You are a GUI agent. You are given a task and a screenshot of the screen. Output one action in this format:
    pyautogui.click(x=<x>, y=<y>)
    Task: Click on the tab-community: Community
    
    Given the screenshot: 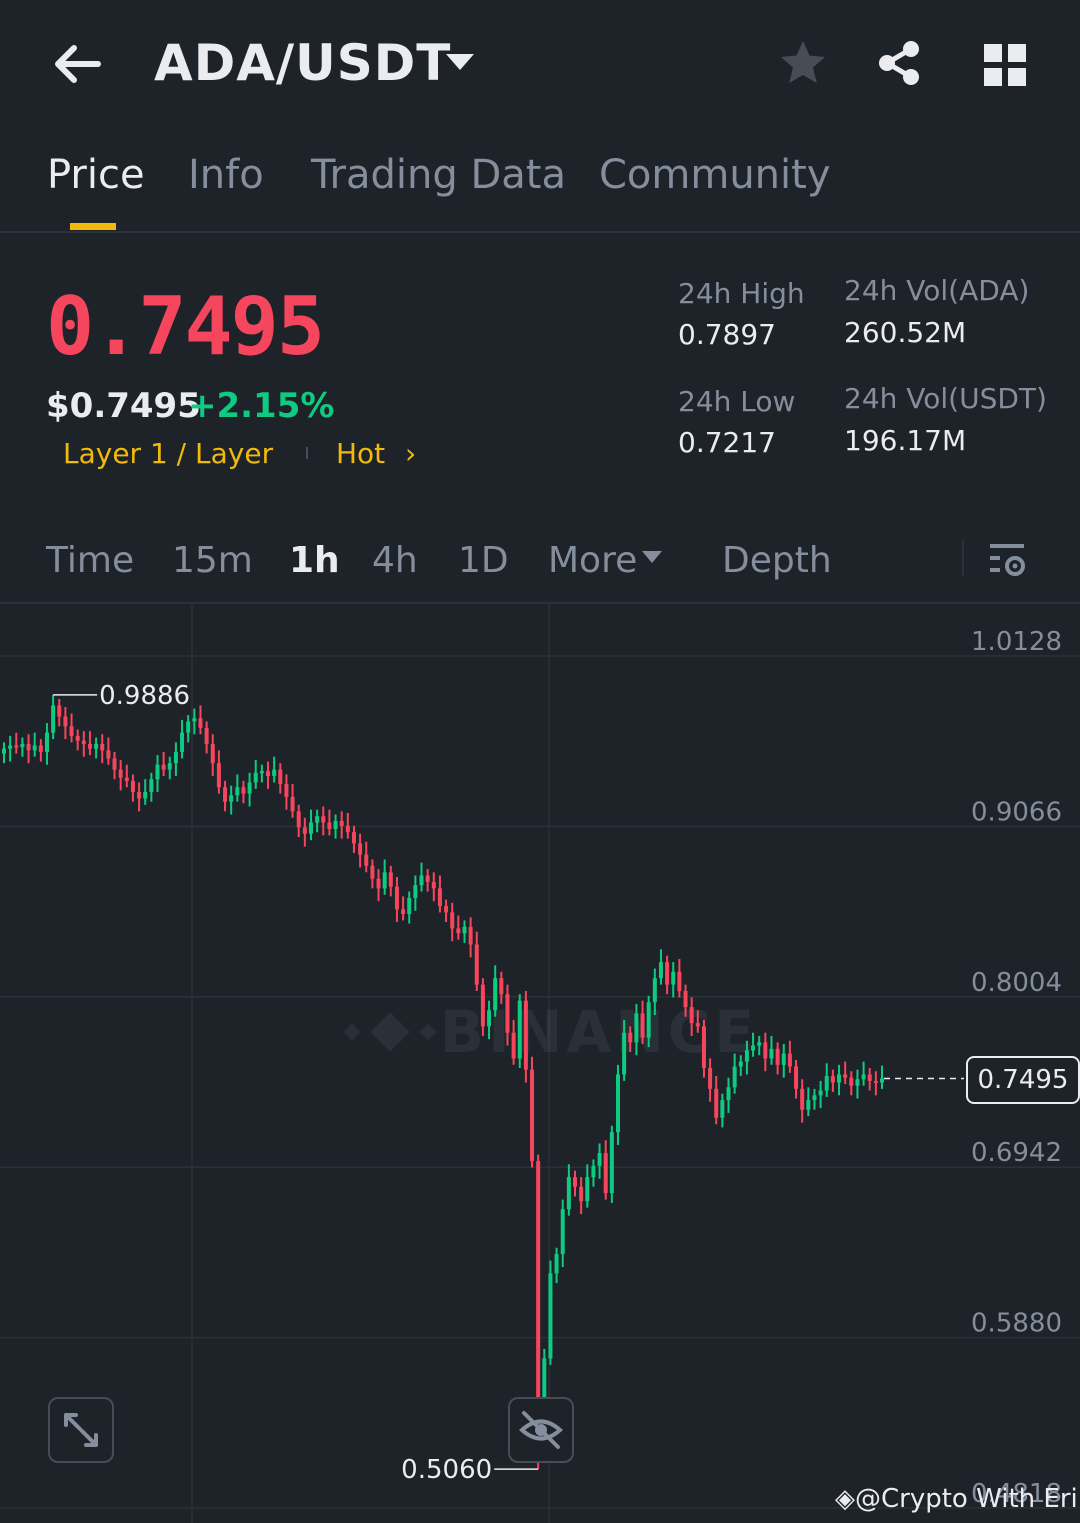 What is the action you would take?
    pyautogui.click(x=715, y=175)
    